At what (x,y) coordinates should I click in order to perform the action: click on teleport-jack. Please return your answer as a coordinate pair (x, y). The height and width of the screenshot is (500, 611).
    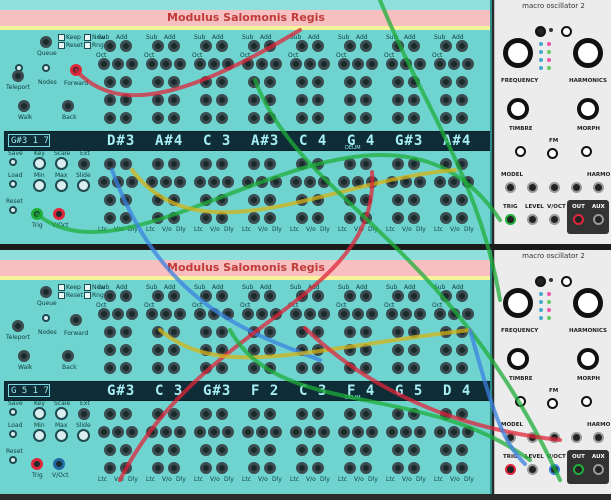
    Looking at the image, I should click on (18, 76).